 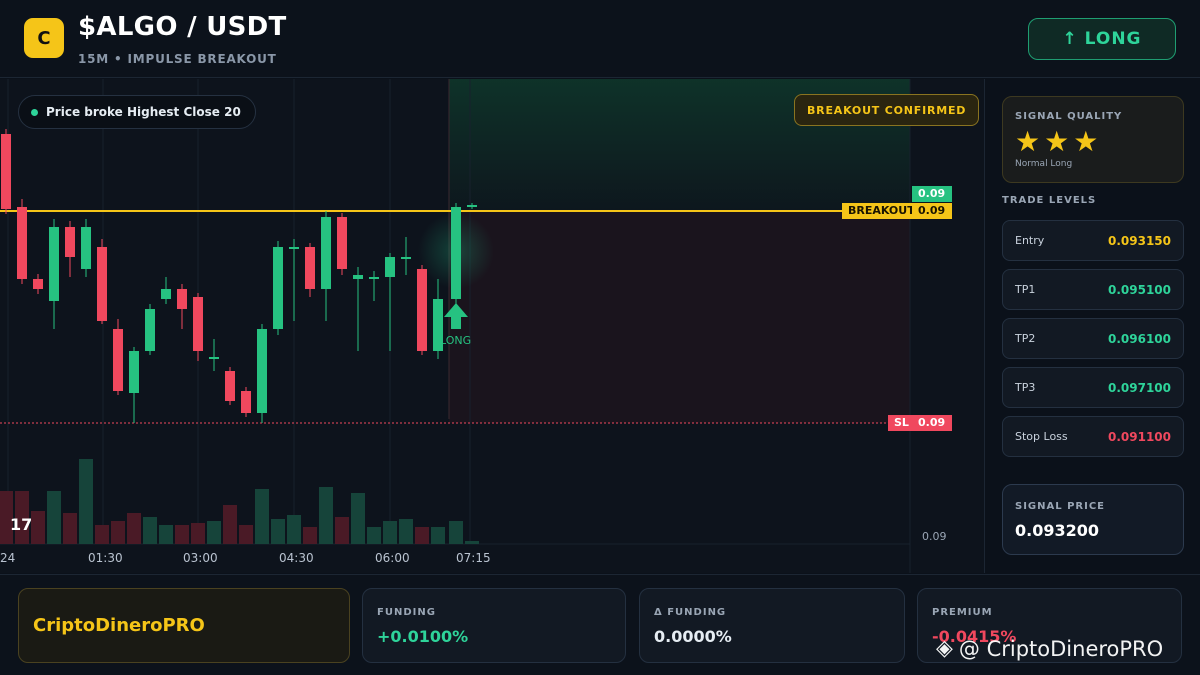 What do you see at coordinates (693, 636) in the screenshot?
I see `delta-funding-value: 0.0000%` at bounding box center [693, 636].